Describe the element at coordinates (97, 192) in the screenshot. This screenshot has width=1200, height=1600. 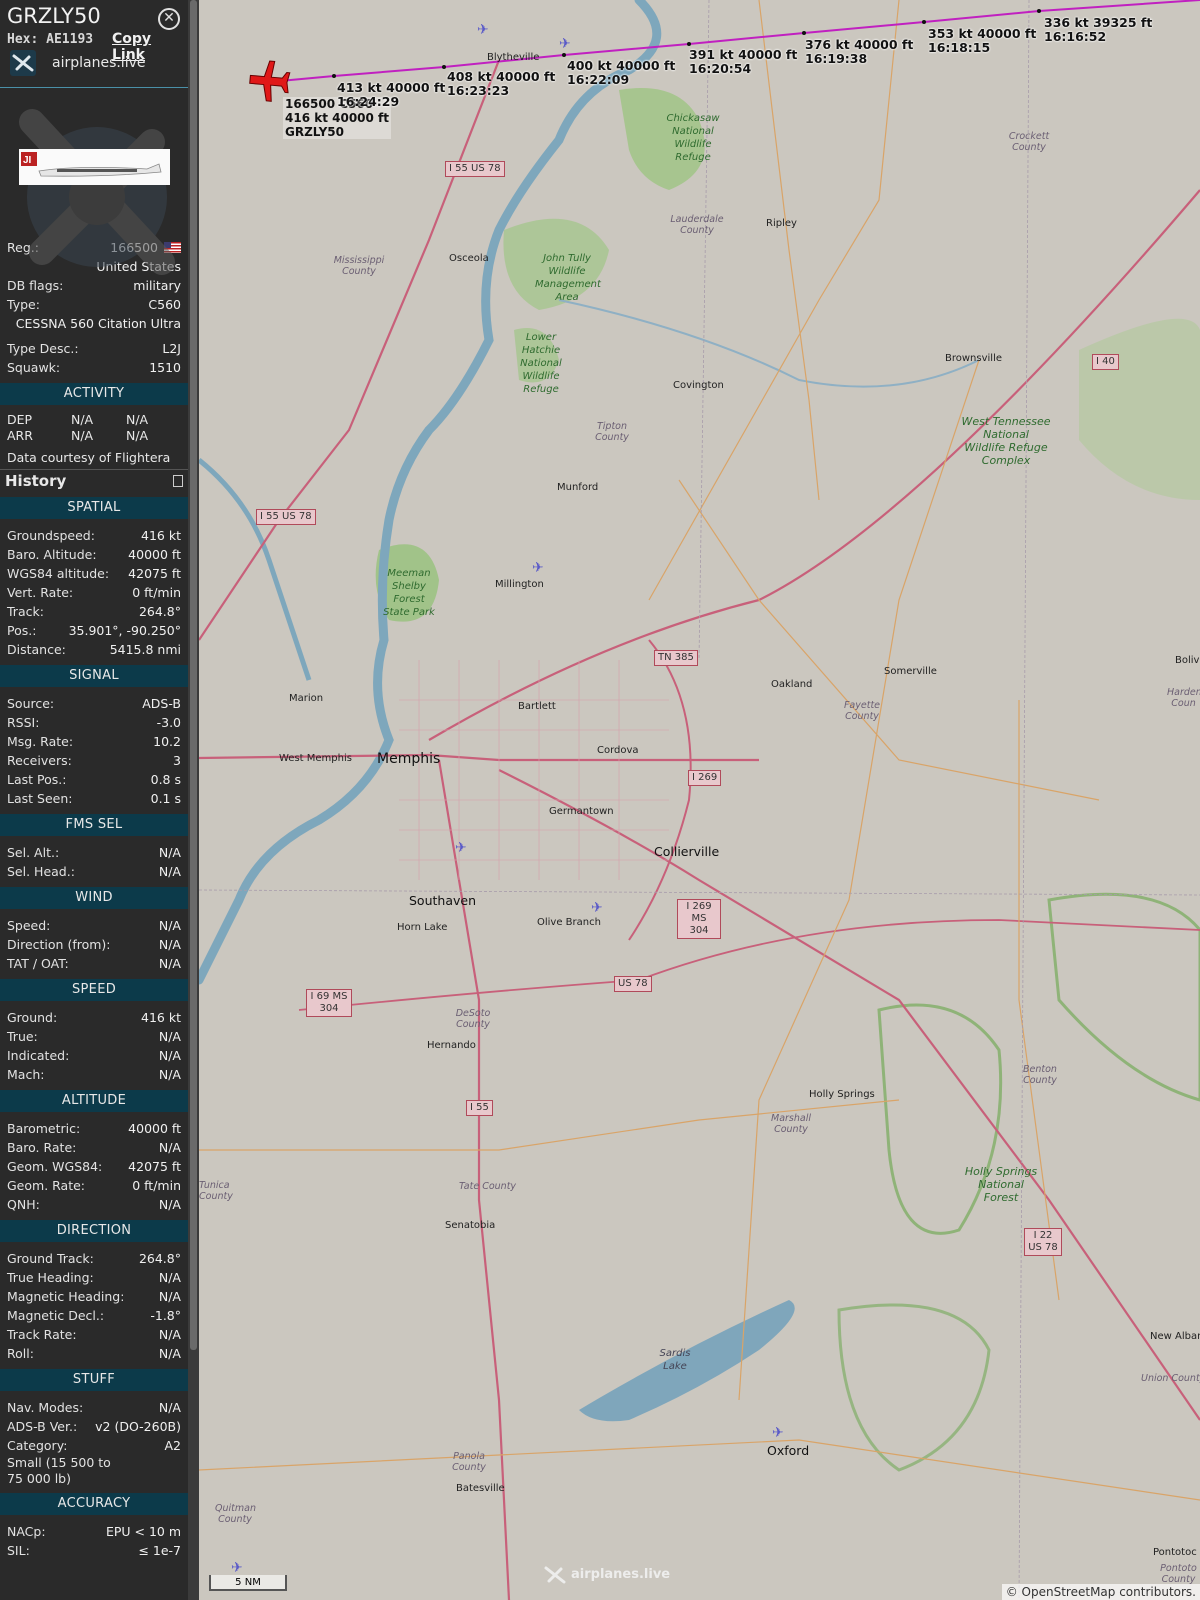
I see `aircraft-silhouette-icon` at that location.